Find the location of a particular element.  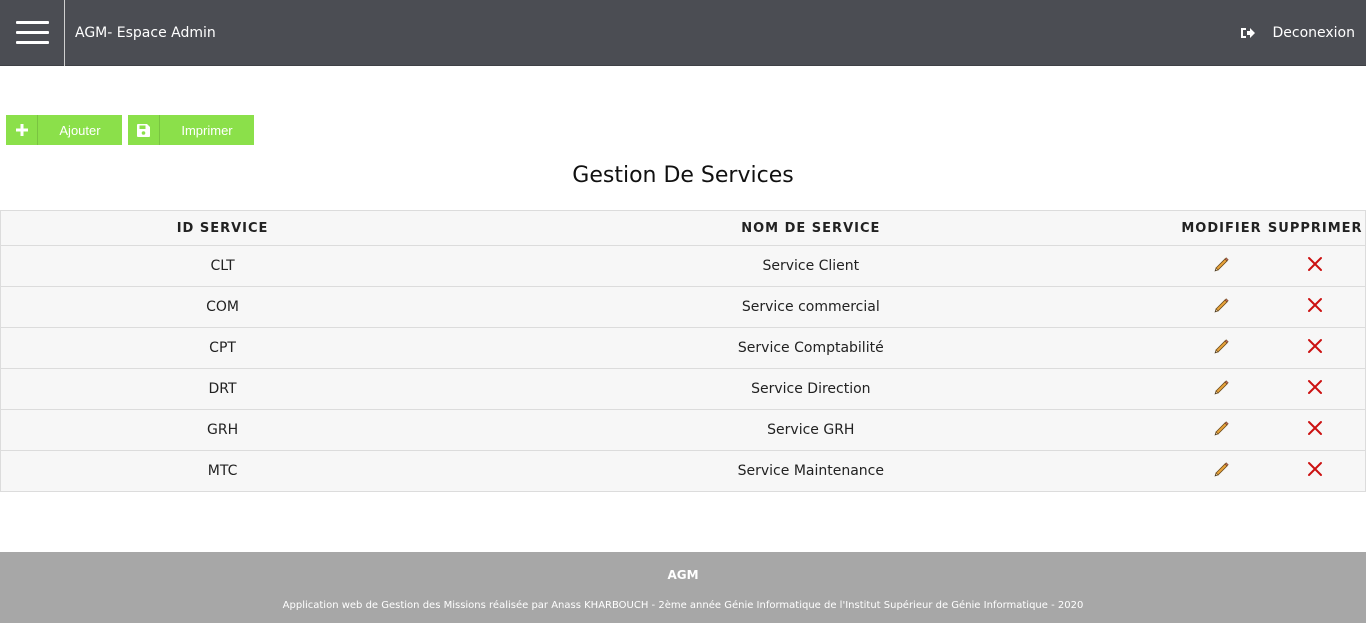

table-row: MTC Service Maintenance is located at coordinates (683, 471).